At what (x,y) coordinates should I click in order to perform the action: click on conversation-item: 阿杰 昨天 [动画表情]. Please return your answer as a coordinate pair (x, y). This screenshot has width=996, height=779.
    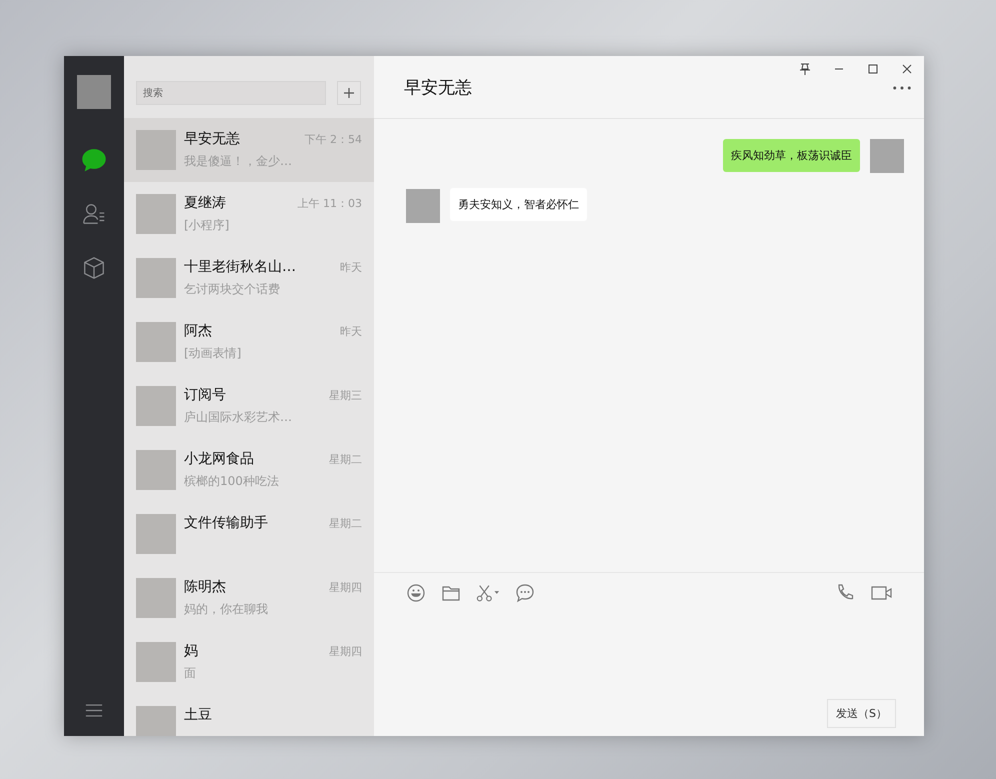
    Looking at the image, I should click on (249, 342).